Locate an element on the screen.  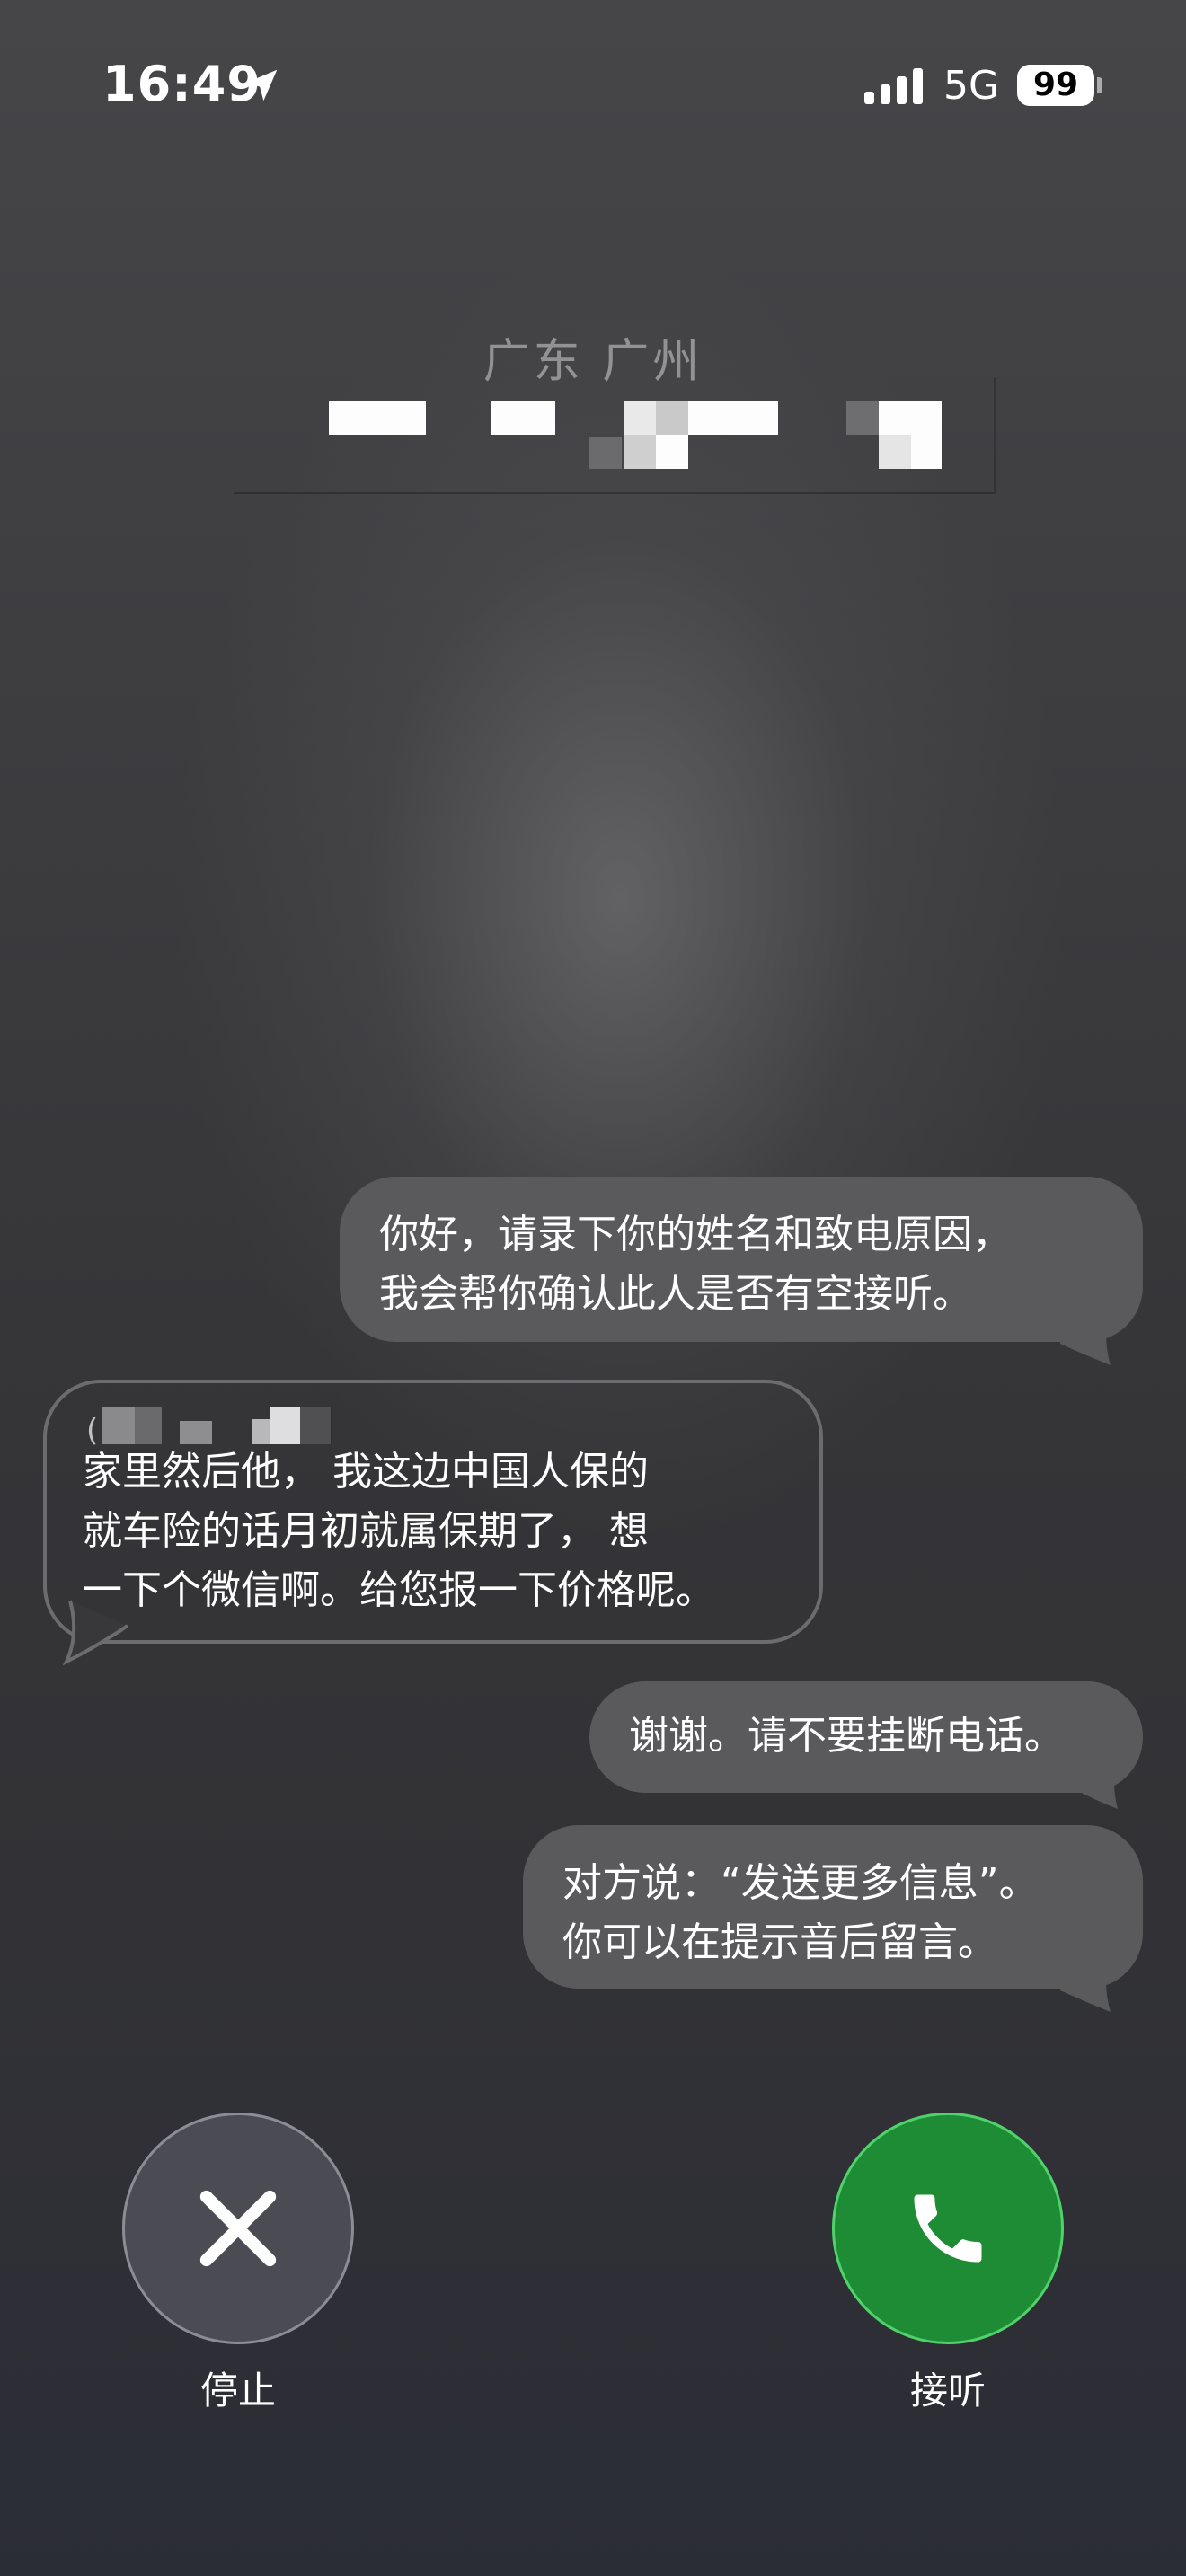
message-line: 对方说：“发送更多信息”。 is located at coordinates (800, 1883).